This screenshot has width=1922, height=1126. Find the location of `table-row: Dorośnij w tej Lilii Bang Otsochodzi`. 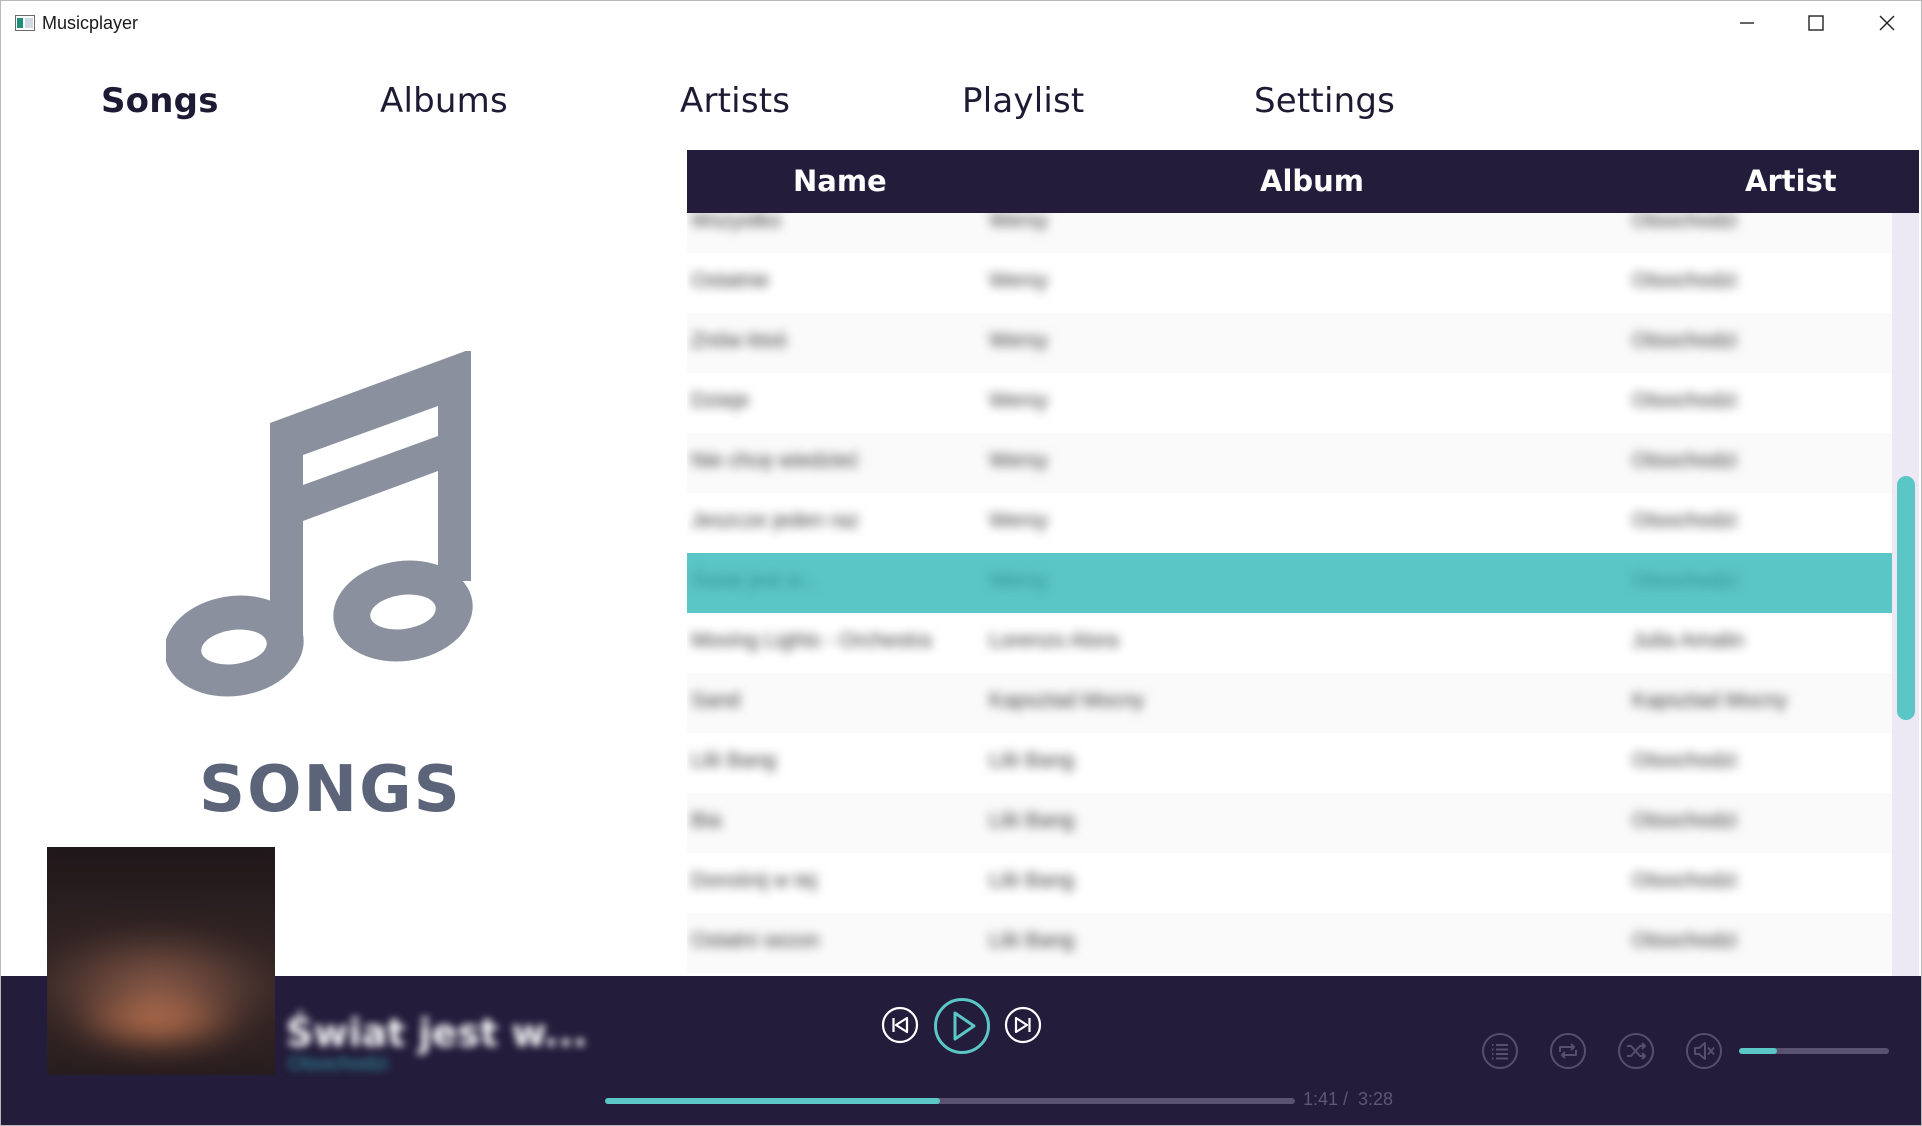

table-row: Dorośnij w tej Lilii Bang Otsochodzi is located at coordinates (1289, 883).